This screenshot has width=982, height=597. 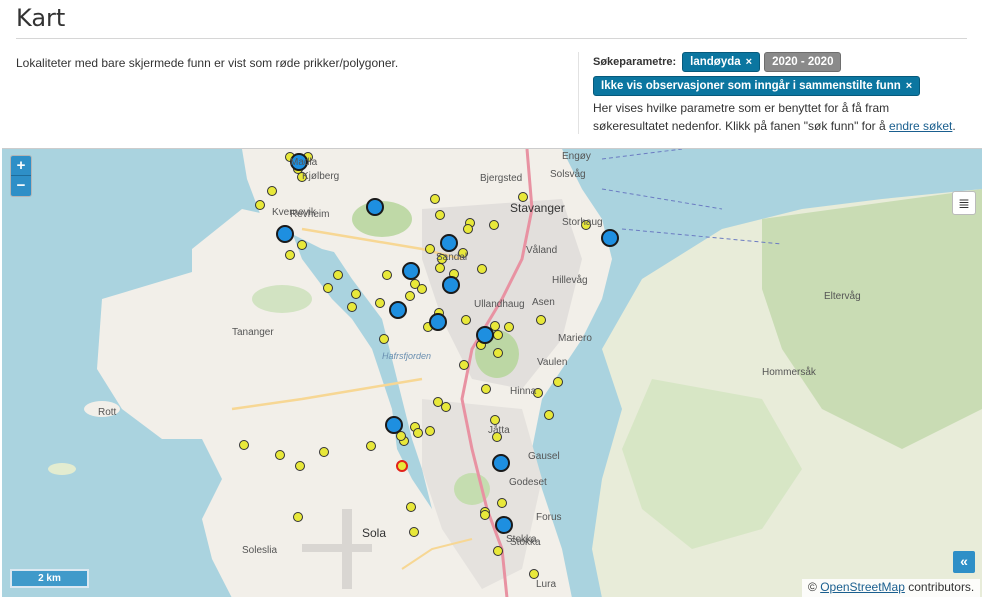 I want to click on zoom-in-button: +, so click(x=21, y=166).